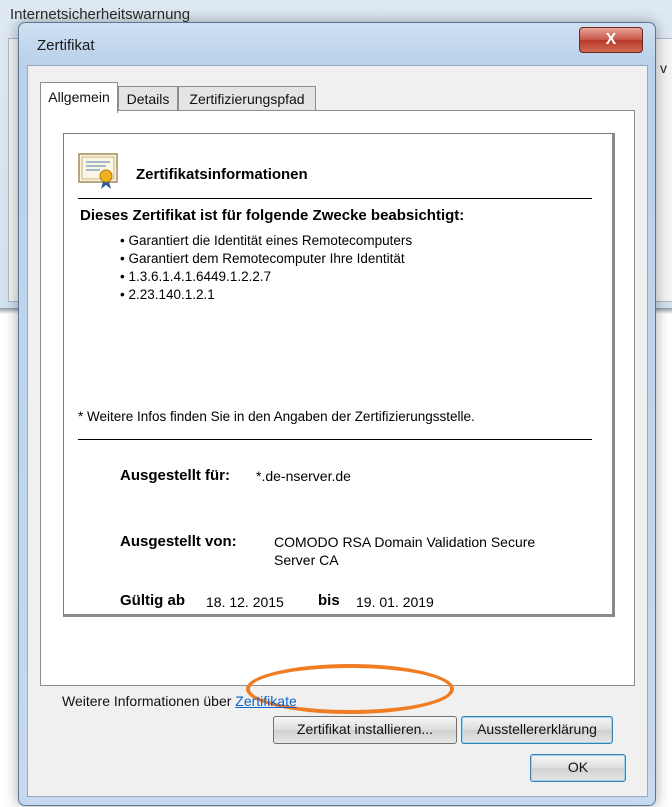  What do you see at coordinates (222, 174) in the screenshot?
I see `certificate-info-heading: Zertifikatsinformationen` at bounding box center [222, 174].